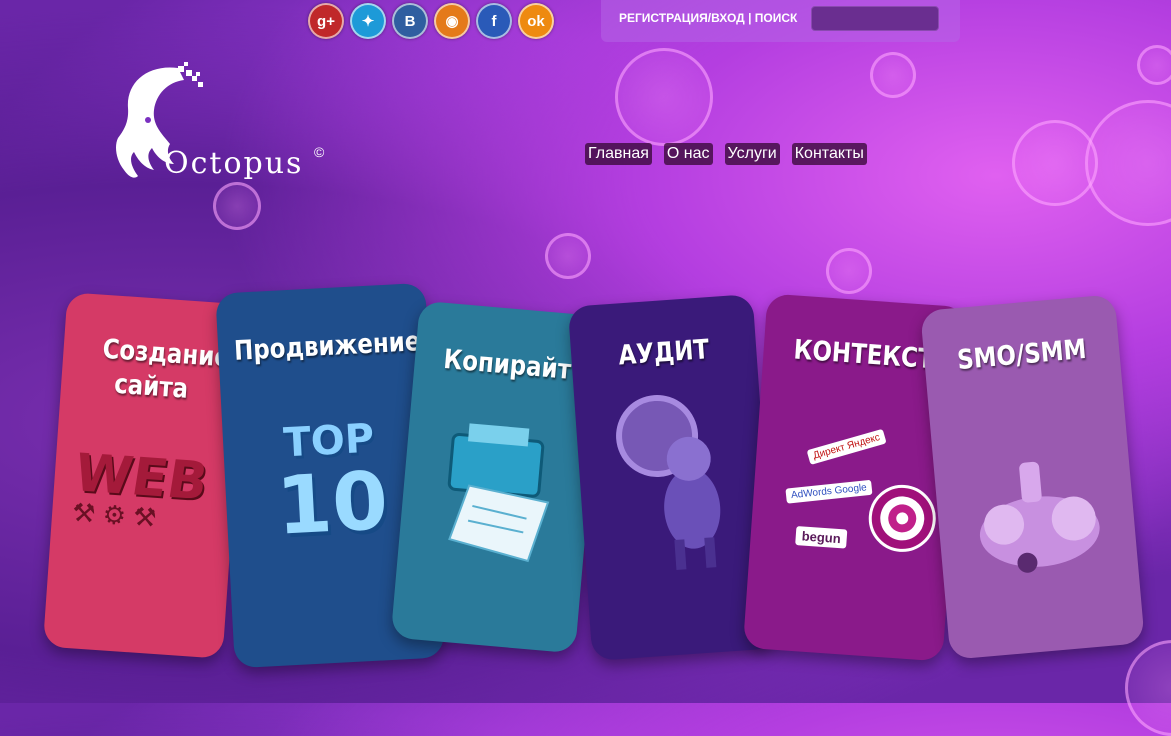 Image resolution: width=1171 pixels, height=736 pixels. I want to click on vkontakte-icon: B, so click(410, 21).